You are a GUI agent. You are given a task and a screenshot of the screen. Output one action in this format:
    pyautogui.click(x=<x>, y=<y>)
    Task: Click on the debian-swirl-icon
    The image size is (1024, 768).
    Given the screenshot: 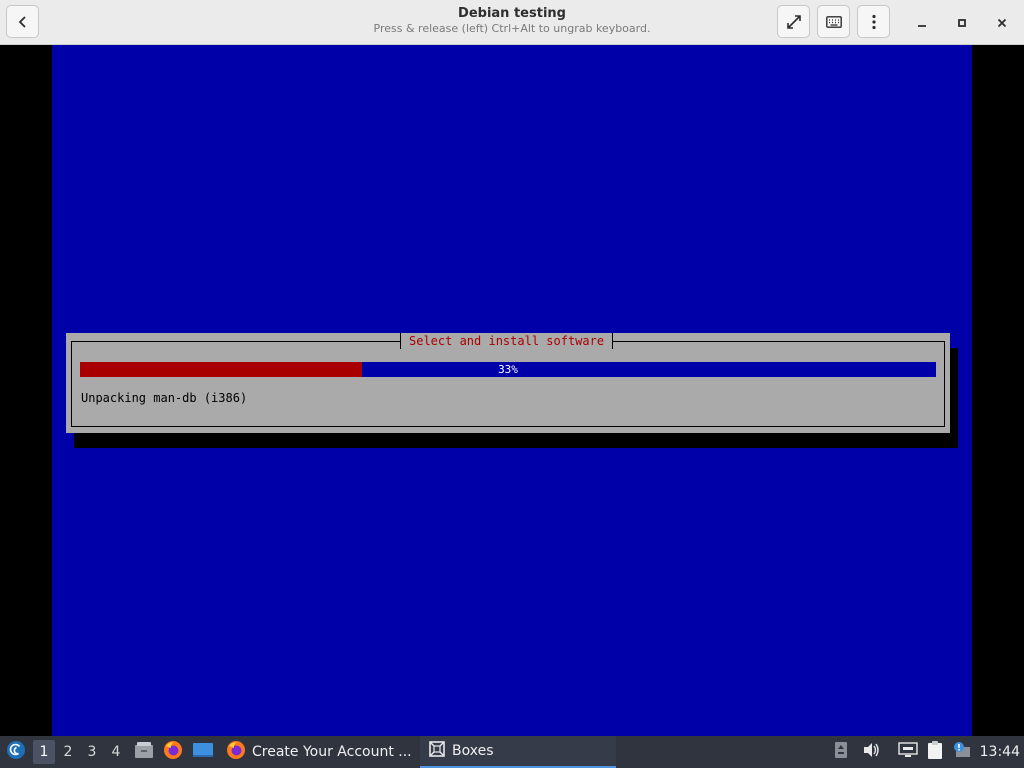 What is the action you would take?
    pyautogui.click(x=16, y=752)
    